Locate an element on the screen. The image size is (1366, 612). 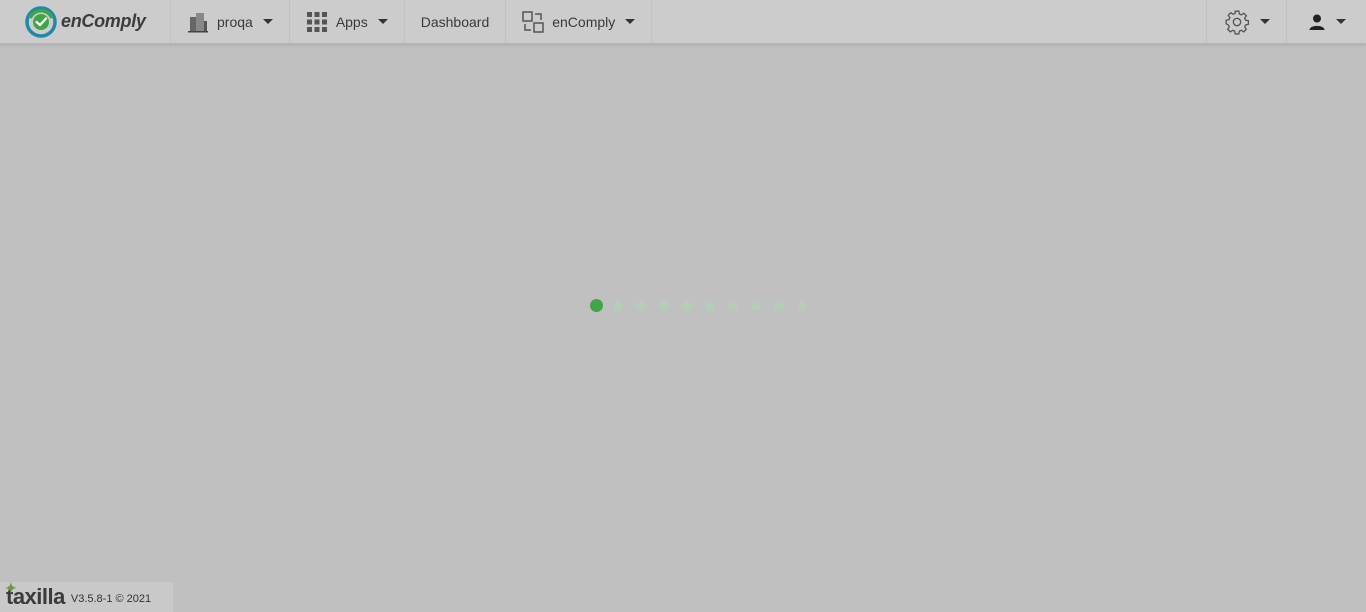
brand-name: enComply is located at coordinates (103, 21).